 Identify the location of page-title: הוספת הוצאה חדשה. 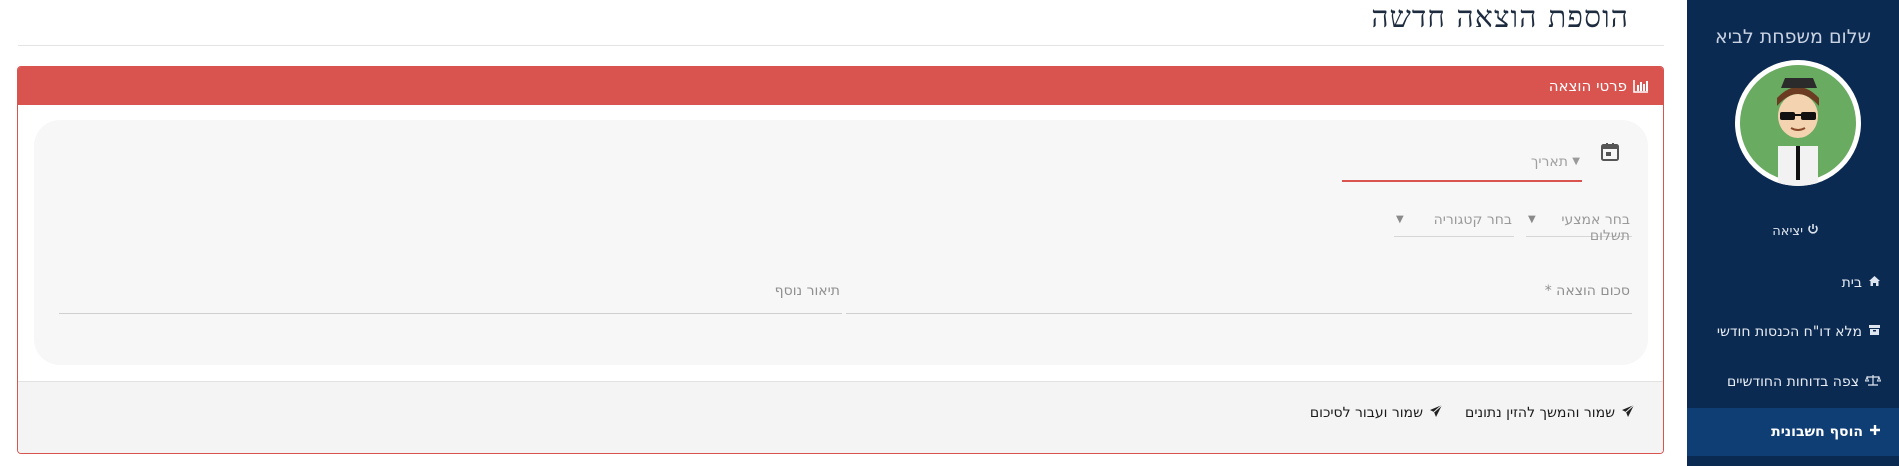
(1500, 17).